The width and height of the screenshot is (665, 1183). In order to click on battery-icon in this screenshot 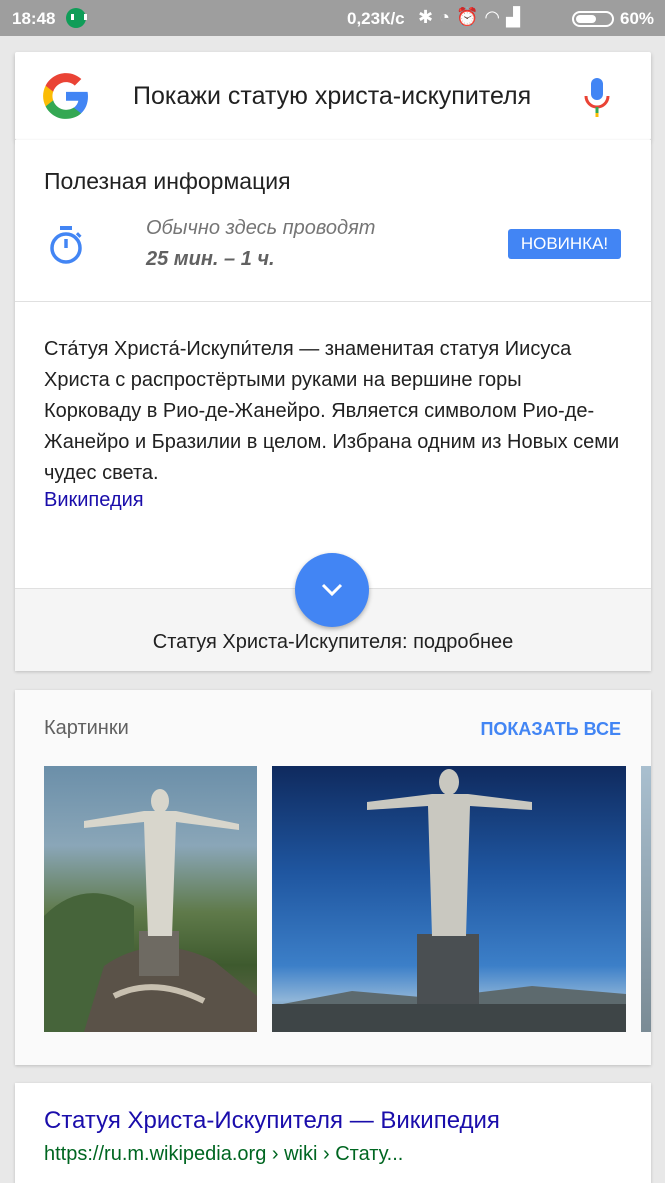, I will do `click(593, 19)`.